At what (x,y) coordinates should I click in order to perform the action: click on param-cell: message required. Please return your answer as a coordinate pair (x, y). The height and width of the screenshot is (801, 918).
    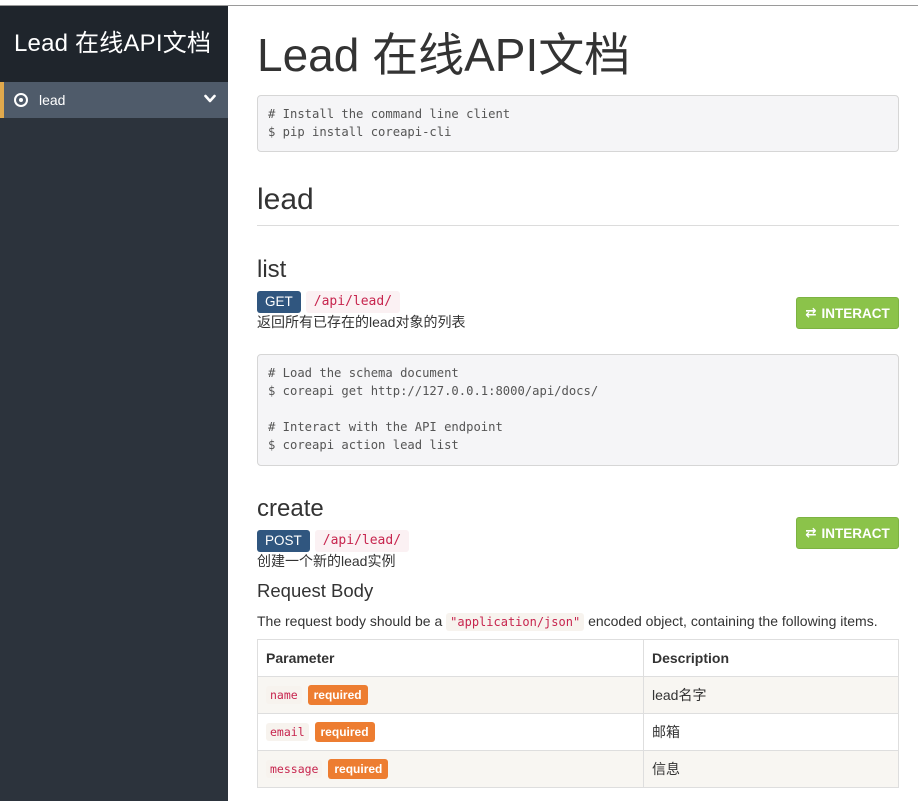
    Looking at the image, I should click on (450, 769).